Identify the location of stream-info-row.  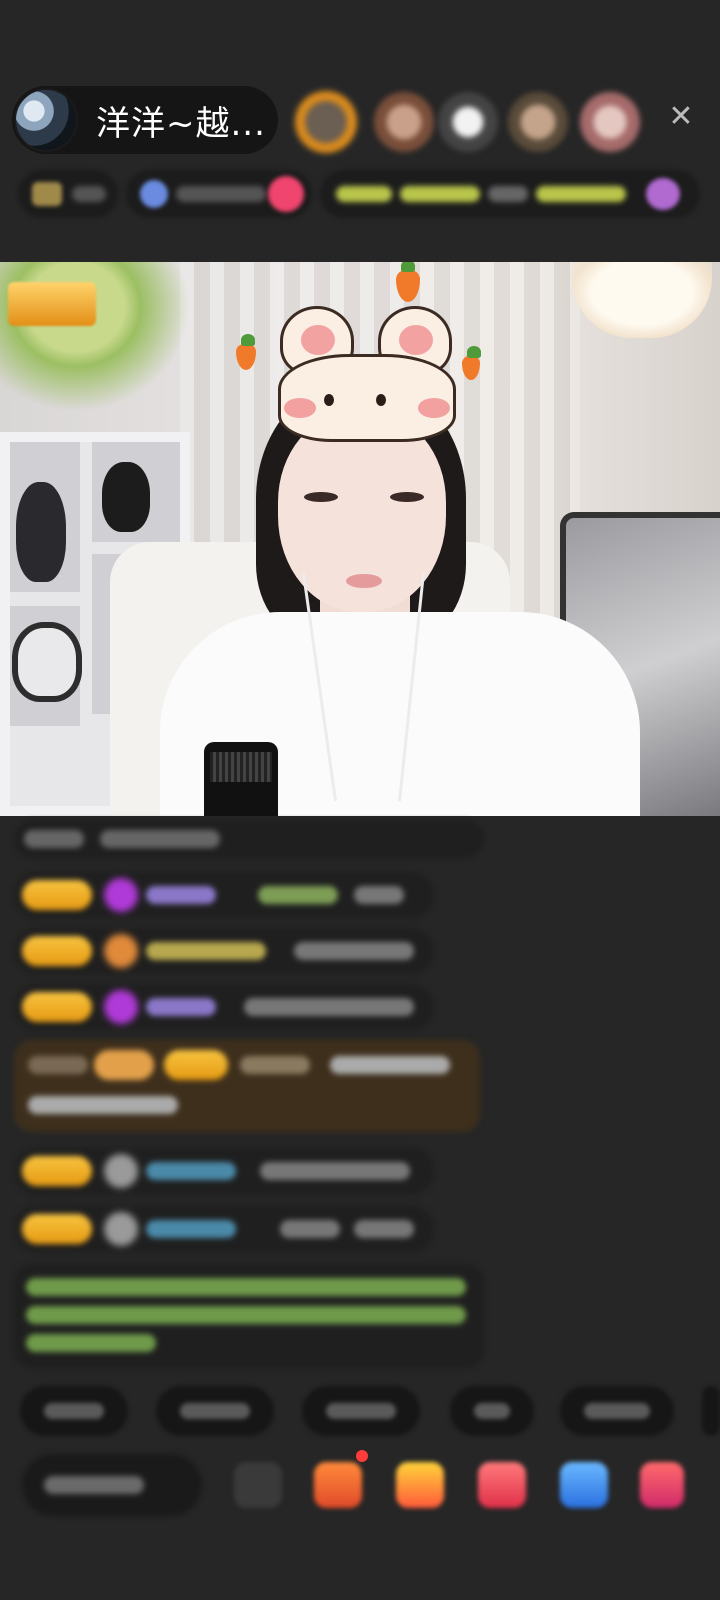
(360, 194).